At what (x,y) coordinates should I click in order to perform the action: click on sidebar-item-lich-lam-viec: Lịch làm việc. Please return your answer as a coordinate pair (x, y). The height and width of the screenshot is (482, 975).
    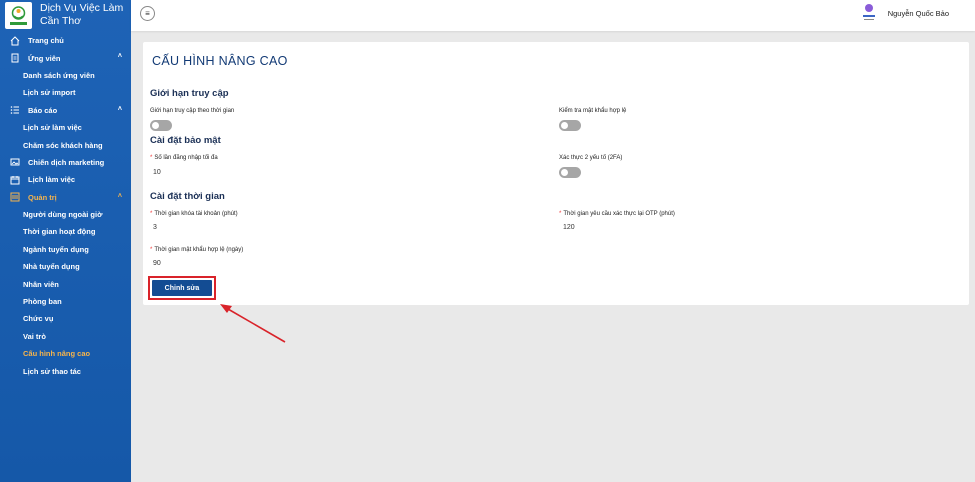
    Looking at the image, I should click on (65, 179).